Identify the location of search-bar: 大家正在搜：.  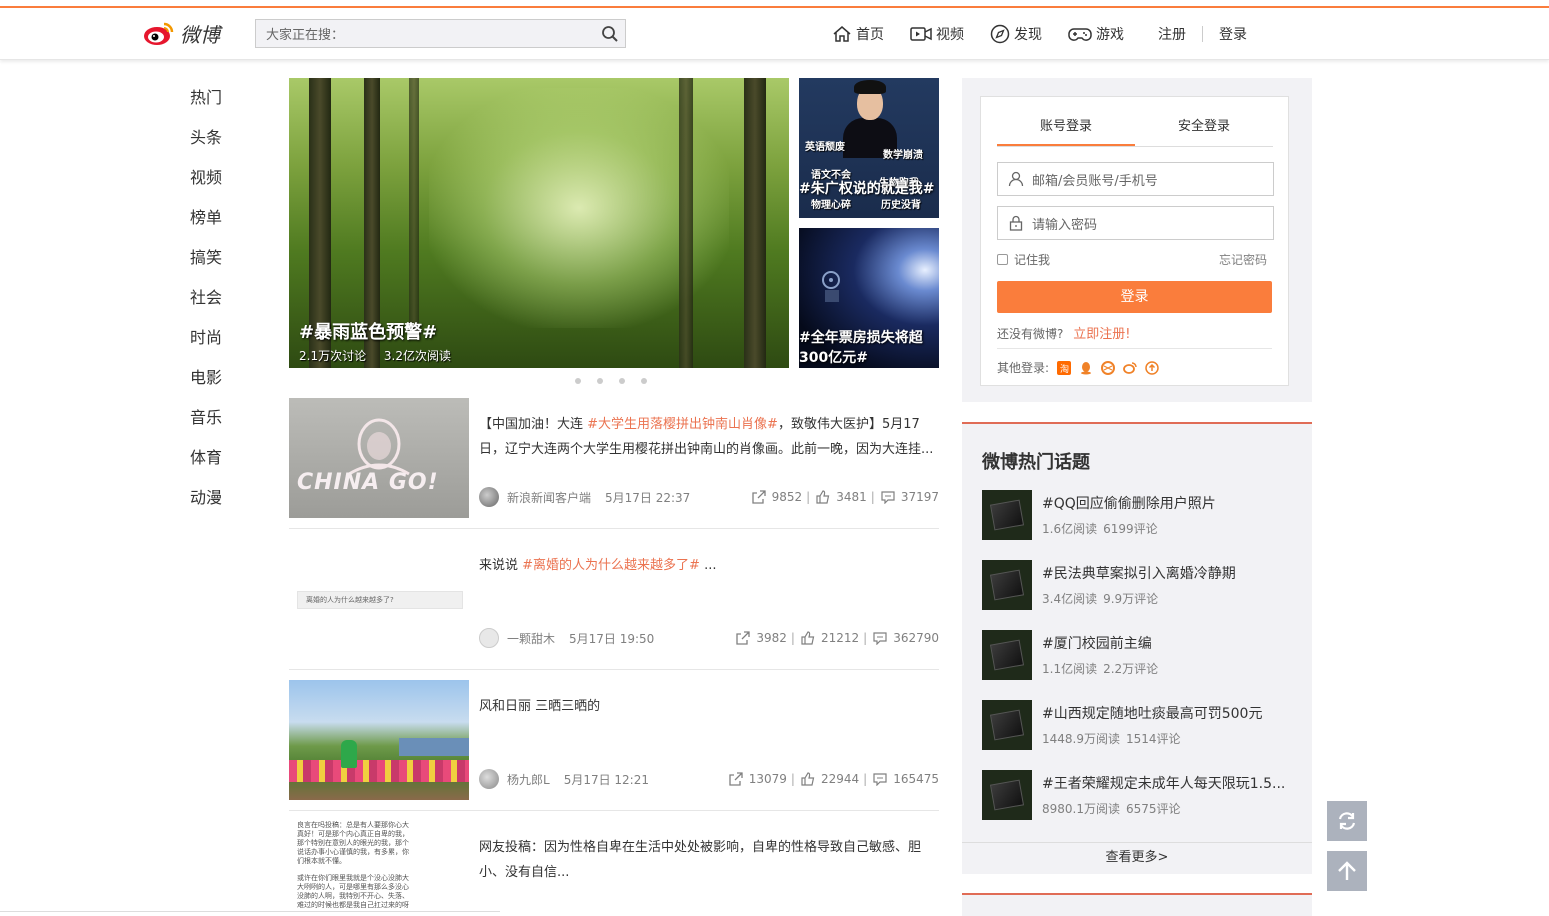
(440, 33).